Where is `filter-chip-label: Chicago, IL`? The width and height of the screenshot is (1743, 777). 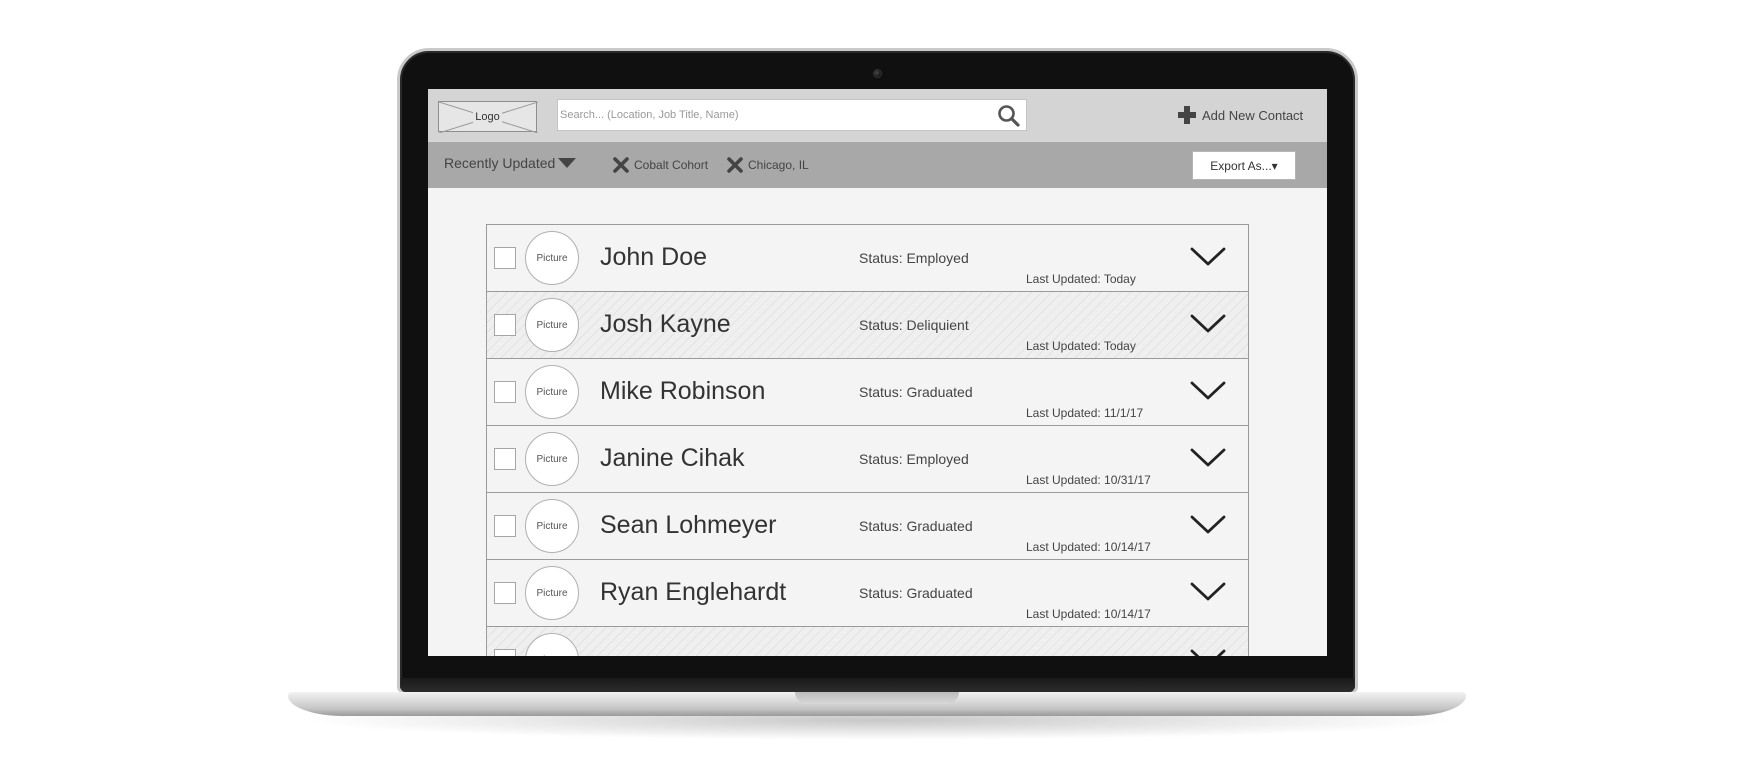 filter-chip-label: Chicago, IL is located at coordinates (778, 165).